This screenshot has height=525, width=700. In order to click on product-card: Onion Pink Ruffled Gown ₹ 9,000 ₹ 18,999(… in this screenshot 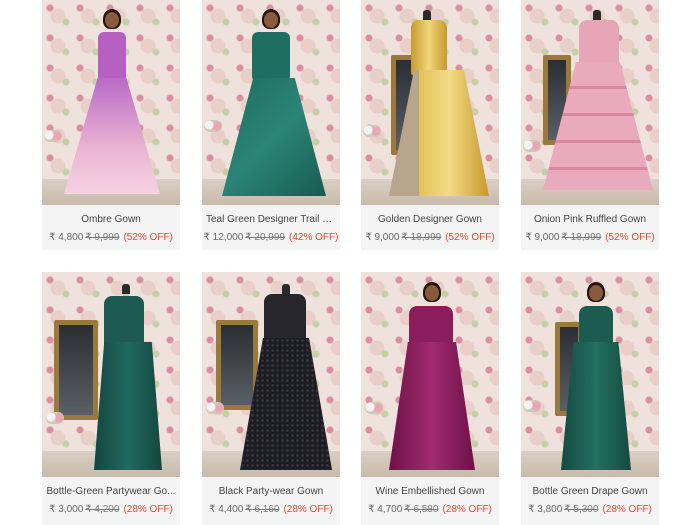, I will do `click(590, 125)`.